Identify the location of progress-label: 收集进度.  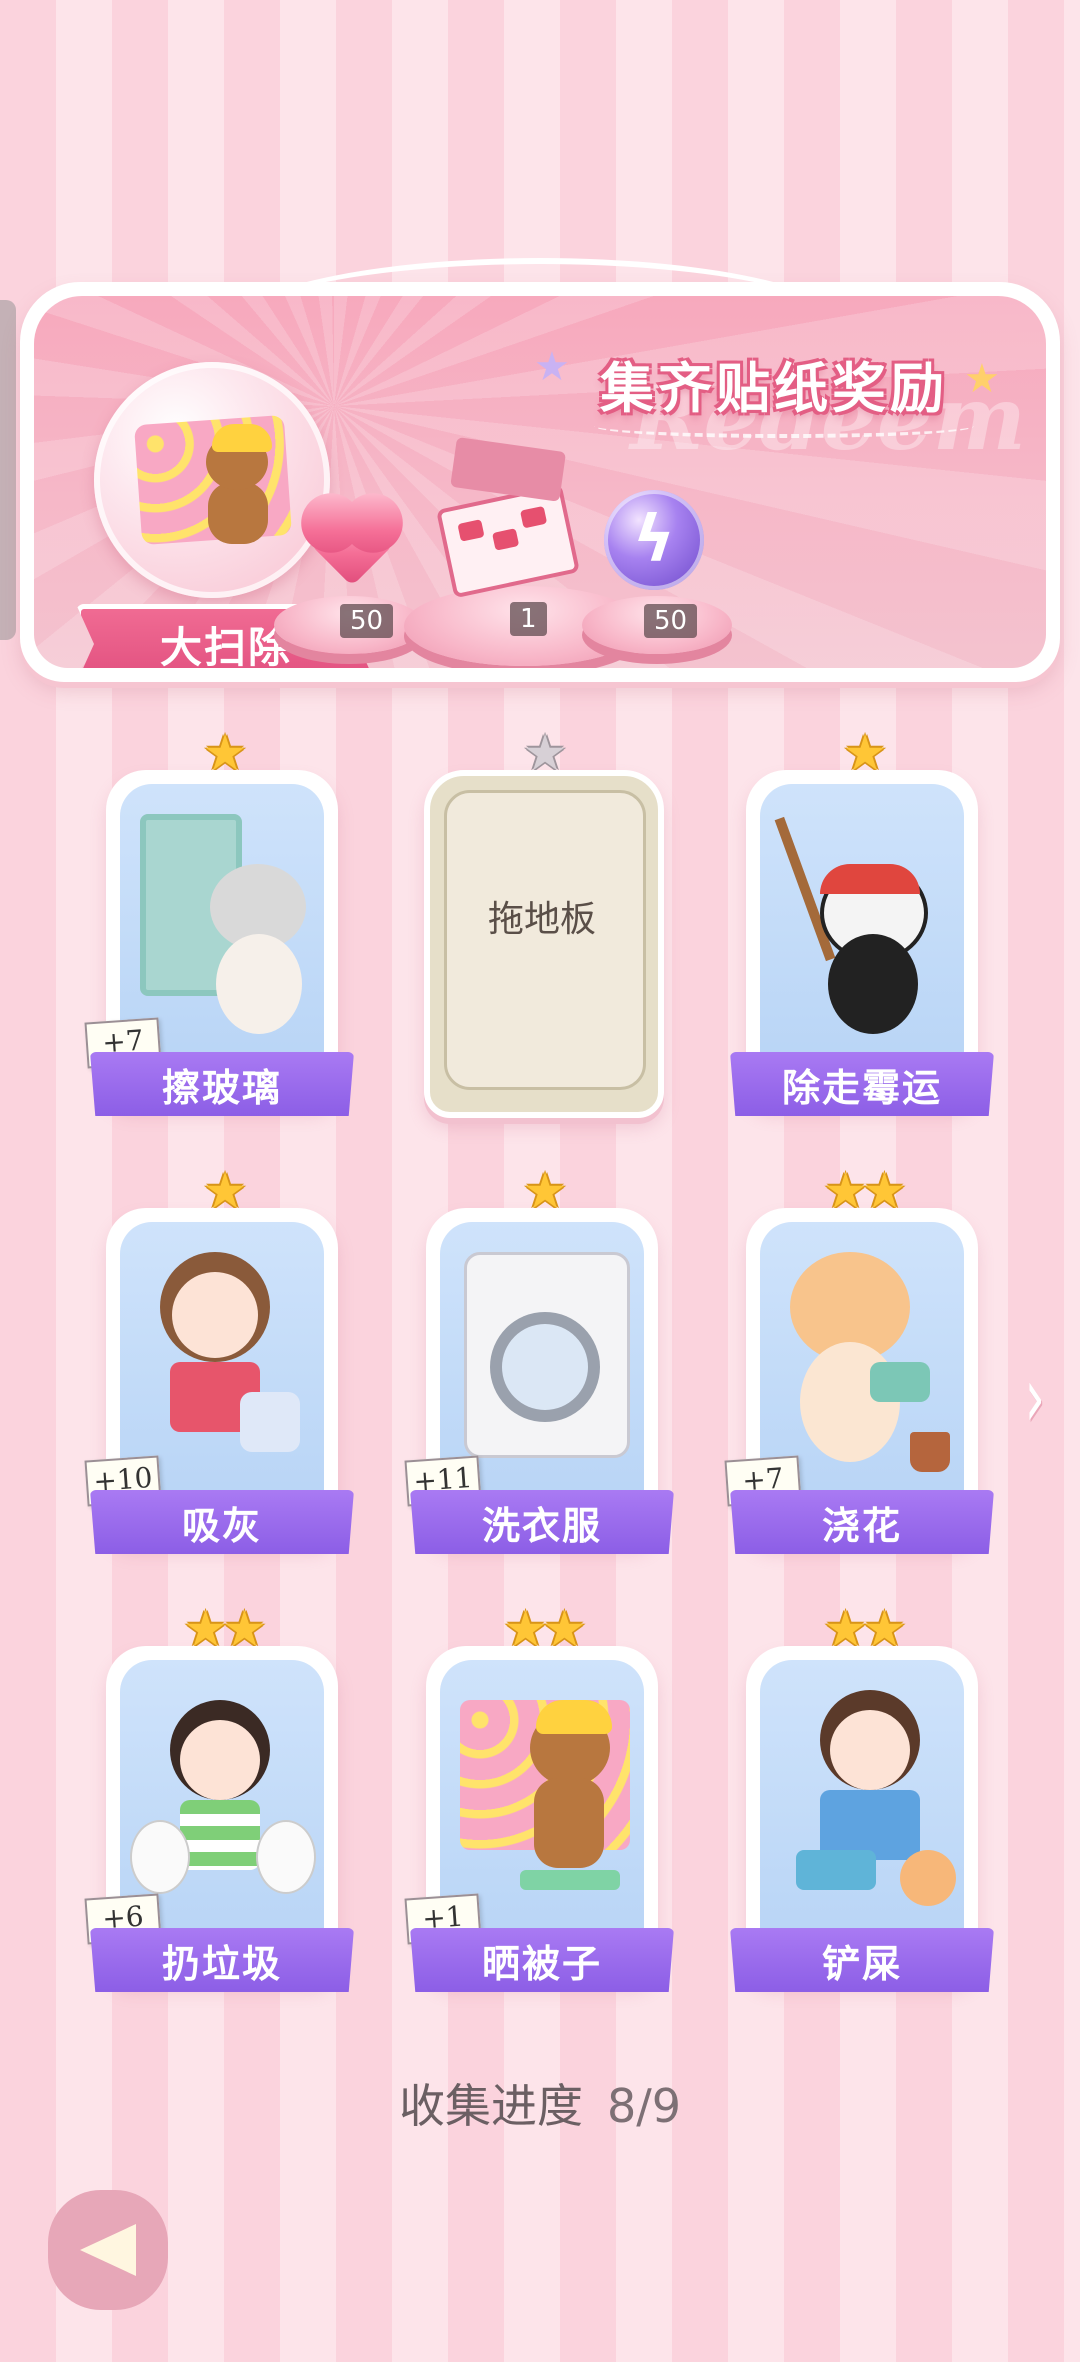
(490, 2106).